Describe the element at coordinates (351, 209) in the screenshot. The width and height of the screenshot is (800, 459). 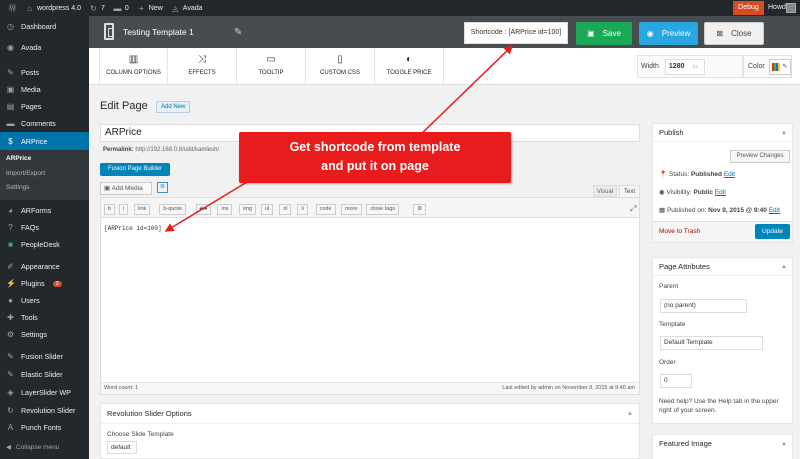
I see `quicktag-button: more` at that location.